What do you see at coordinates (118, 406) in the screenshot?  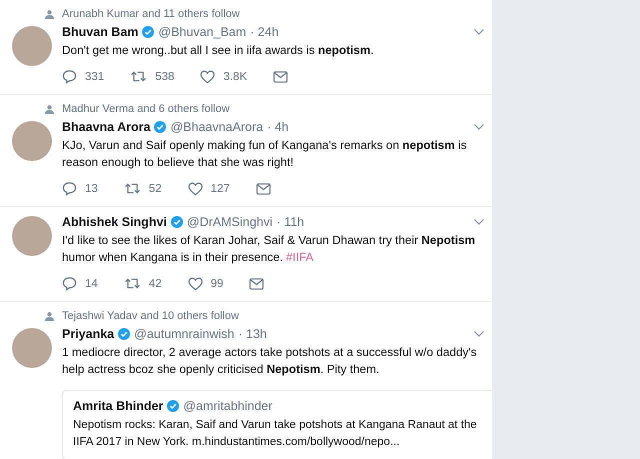 I see `user-name: Amrita Bhinder` at bounding box center [118, 406].